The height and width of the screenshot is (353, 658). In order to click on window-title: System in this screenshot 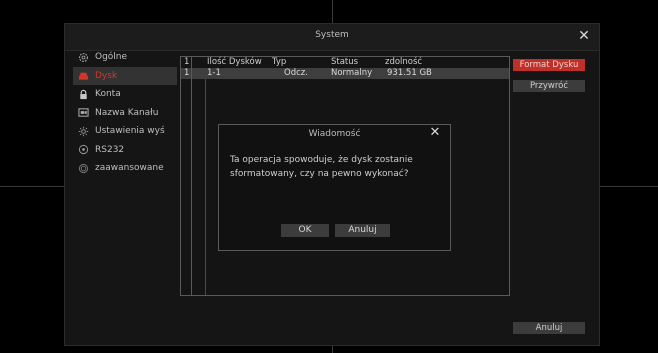, I will do `click(332, 35)`.